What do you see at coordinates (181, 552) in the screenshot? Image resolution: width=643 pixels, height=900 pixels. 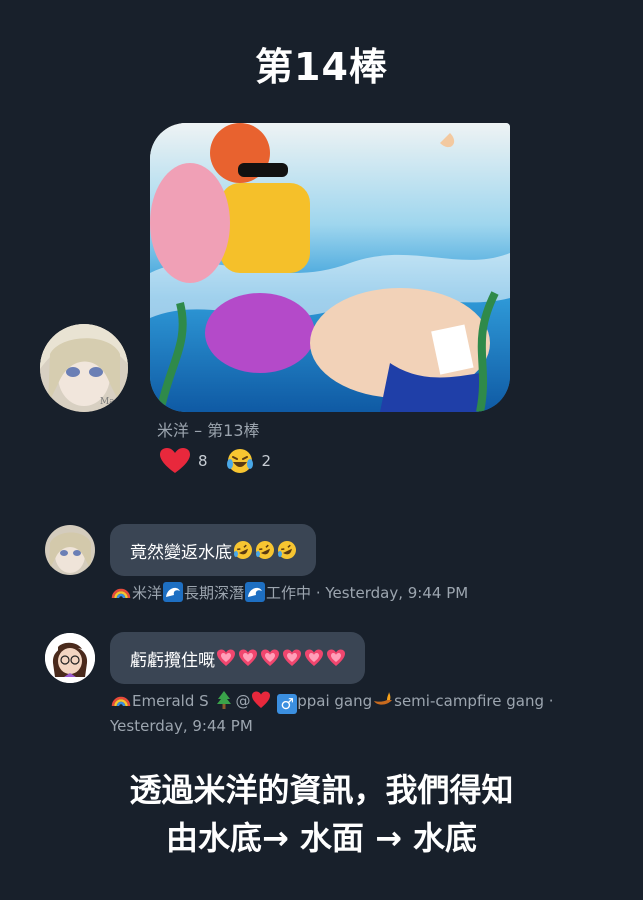 I see `comment-text: 竟然變返水底` at bounding box center [181, 552].